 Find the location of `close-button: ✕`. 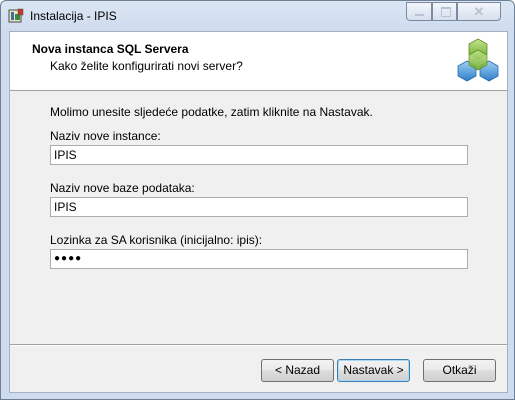

close-button: ✕ is located at coordinates (479, 11).